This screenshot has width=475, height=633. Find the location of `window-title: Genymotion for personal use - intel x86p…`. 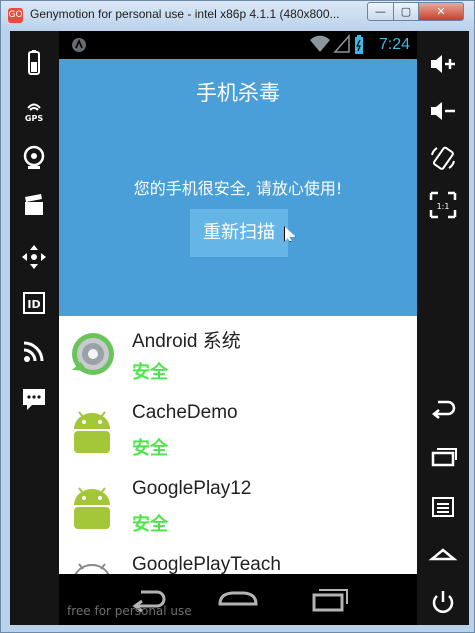

window-title: Genymotion for personal use - intel x86p… is located at coordinates (185, 14).